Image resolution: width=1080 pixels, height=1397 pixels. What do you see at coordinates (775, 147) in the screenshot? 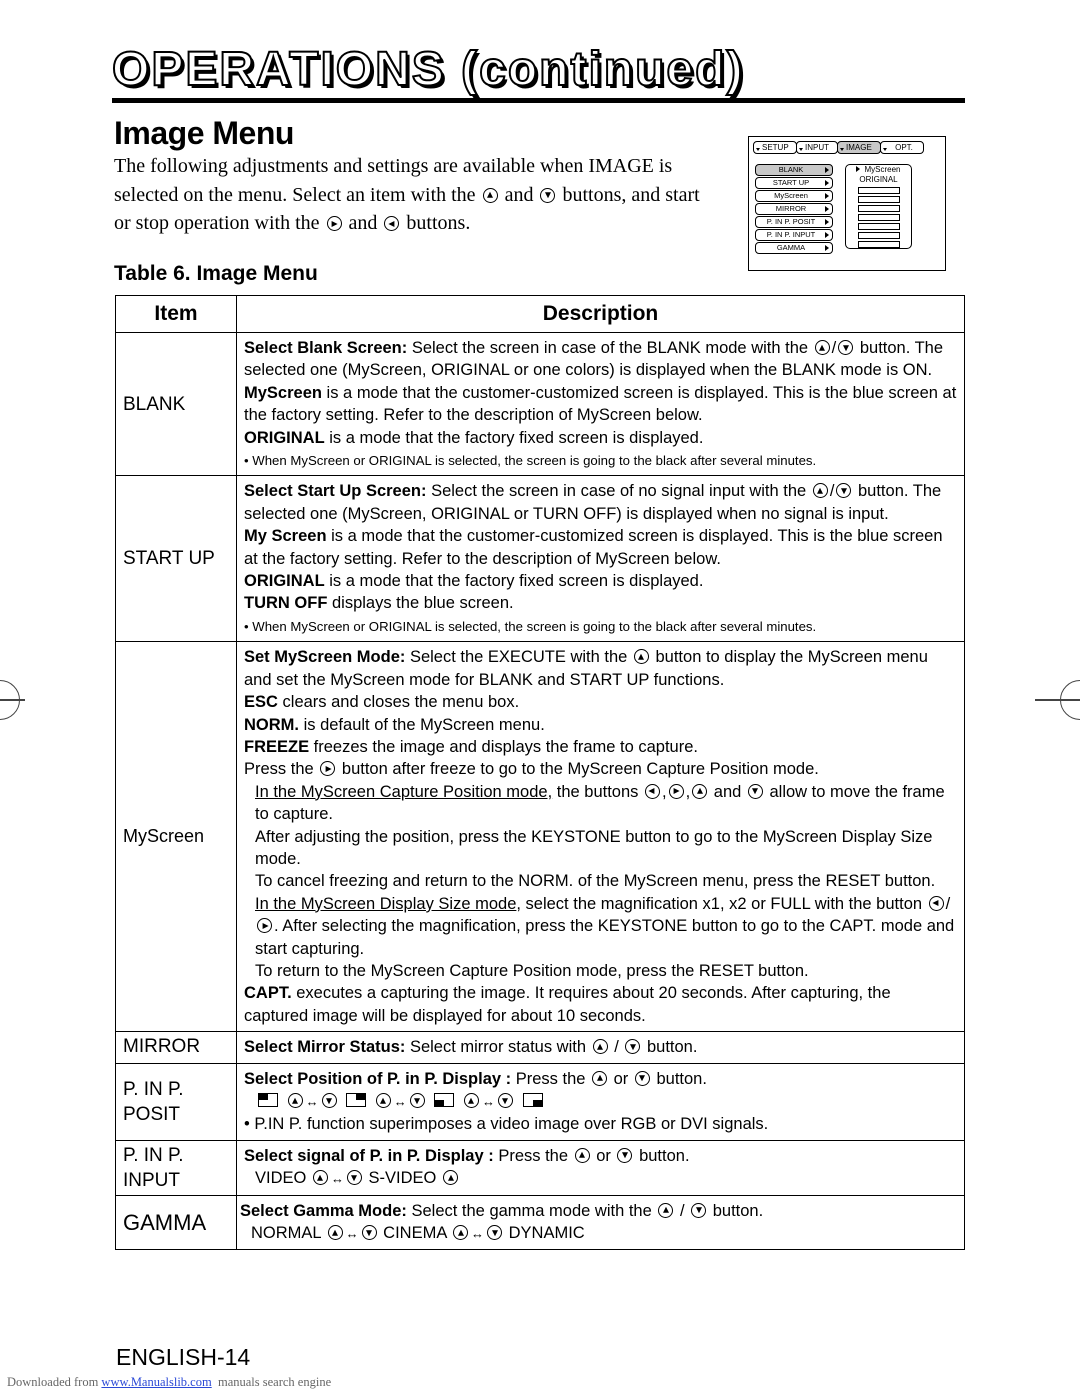
I see `osd-tab-setup: SETUP` at bounding box center [775, 147].